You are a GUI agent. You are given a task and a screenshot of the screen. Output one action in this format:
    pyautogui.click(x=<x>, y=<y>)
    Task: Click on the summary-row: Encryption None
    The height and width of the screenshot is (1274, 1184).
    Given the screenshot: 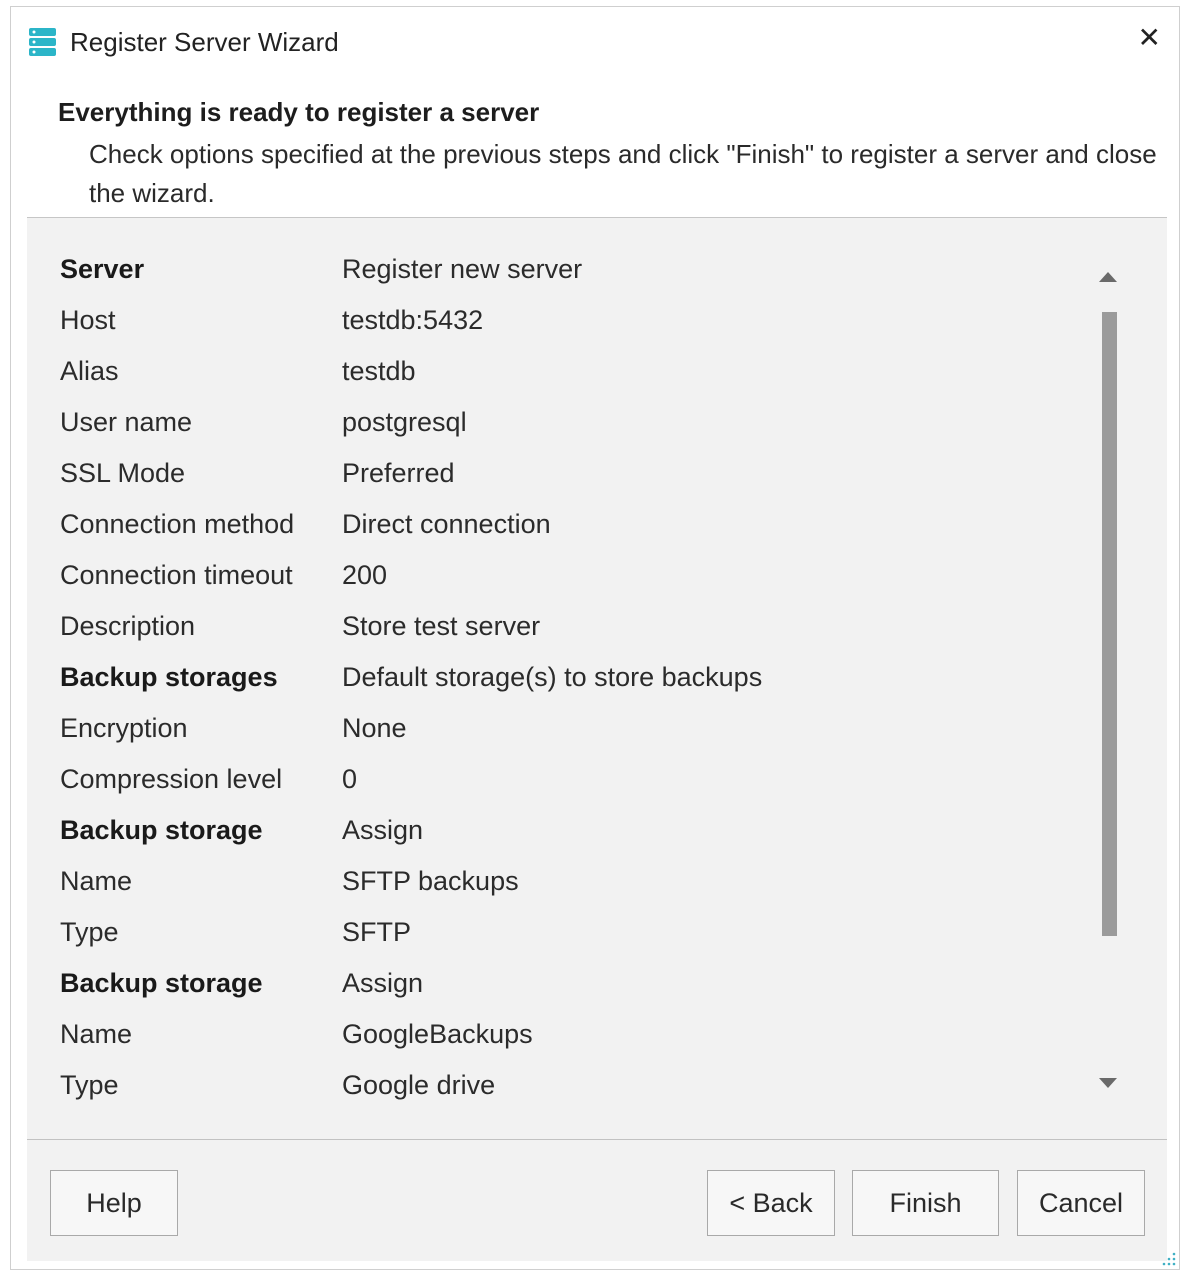 What is the action you would take?
    pyautogui.click(x=557, y=732)
    